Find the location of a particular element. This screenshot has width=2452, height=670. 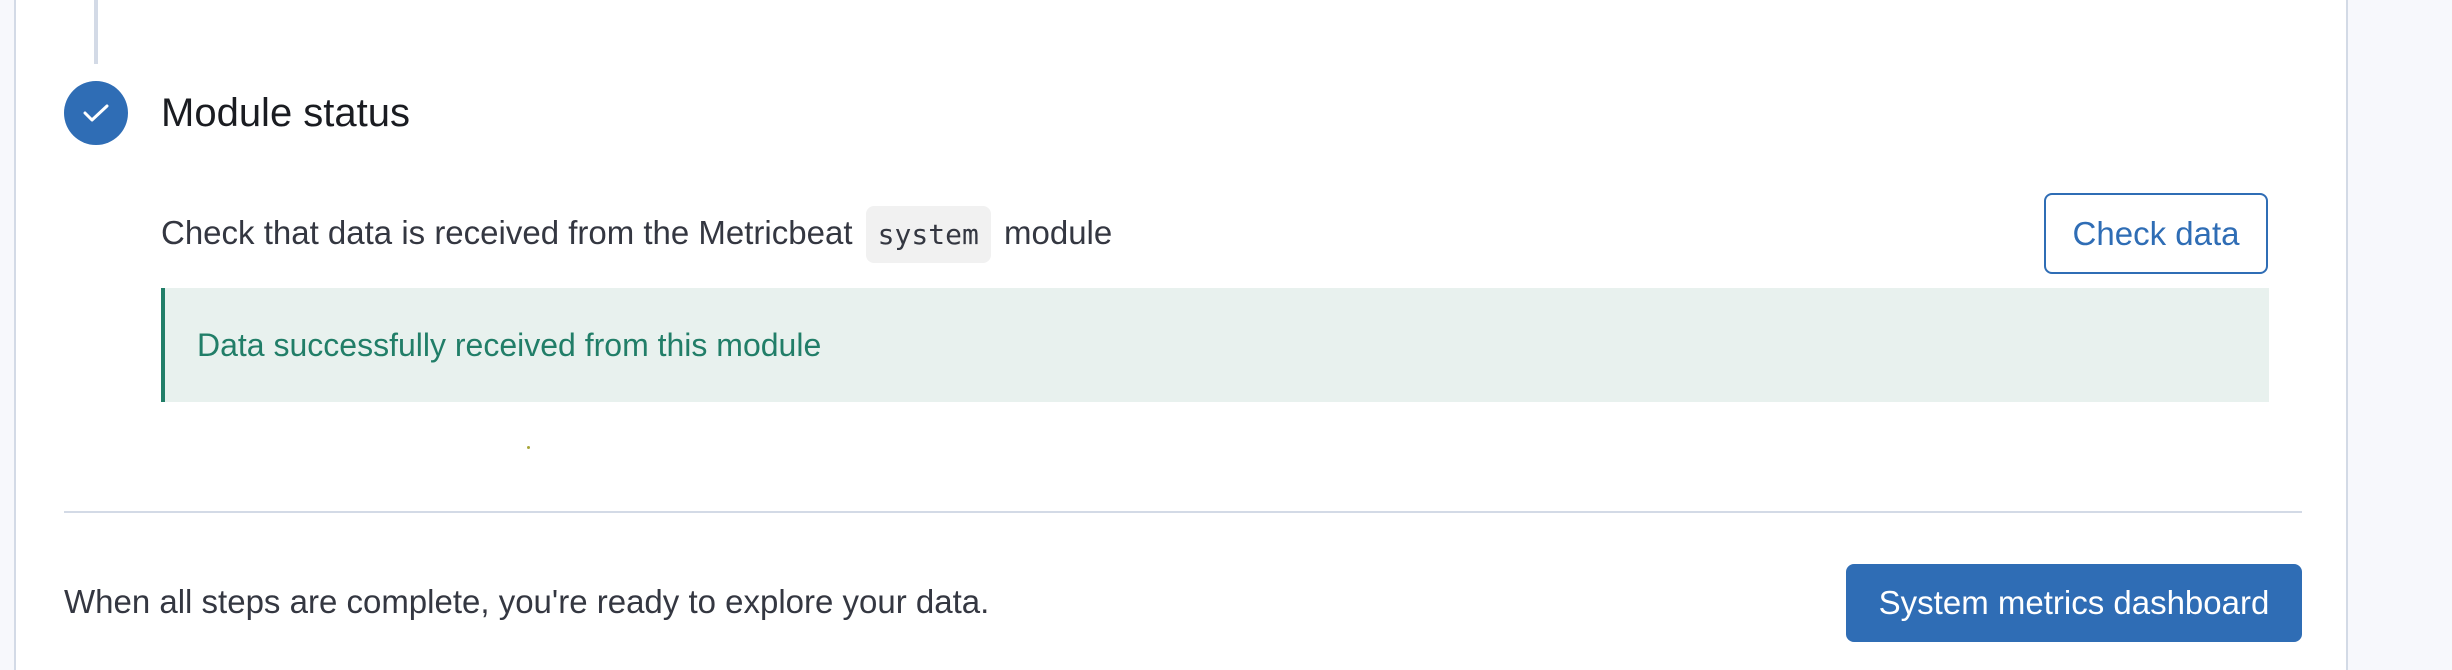

step-title: Module status is located at coordinates (286, 113).